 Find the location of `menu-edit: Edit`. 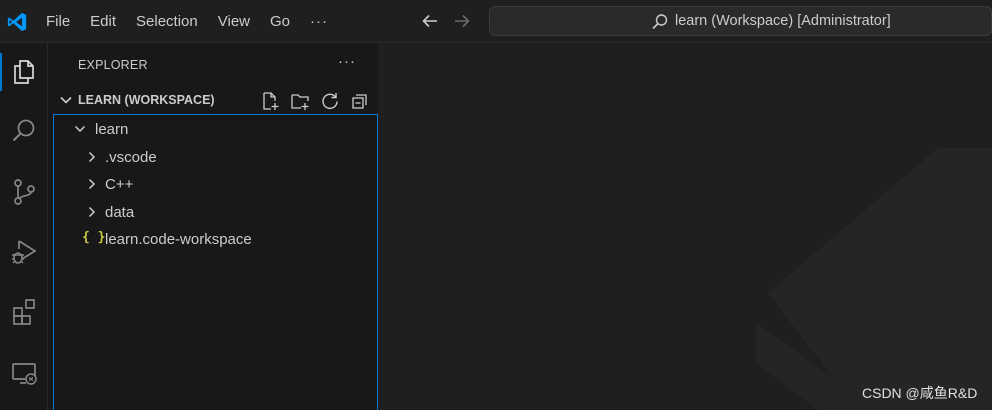

menu-edit: Edit is located at coordinates (103, 22).